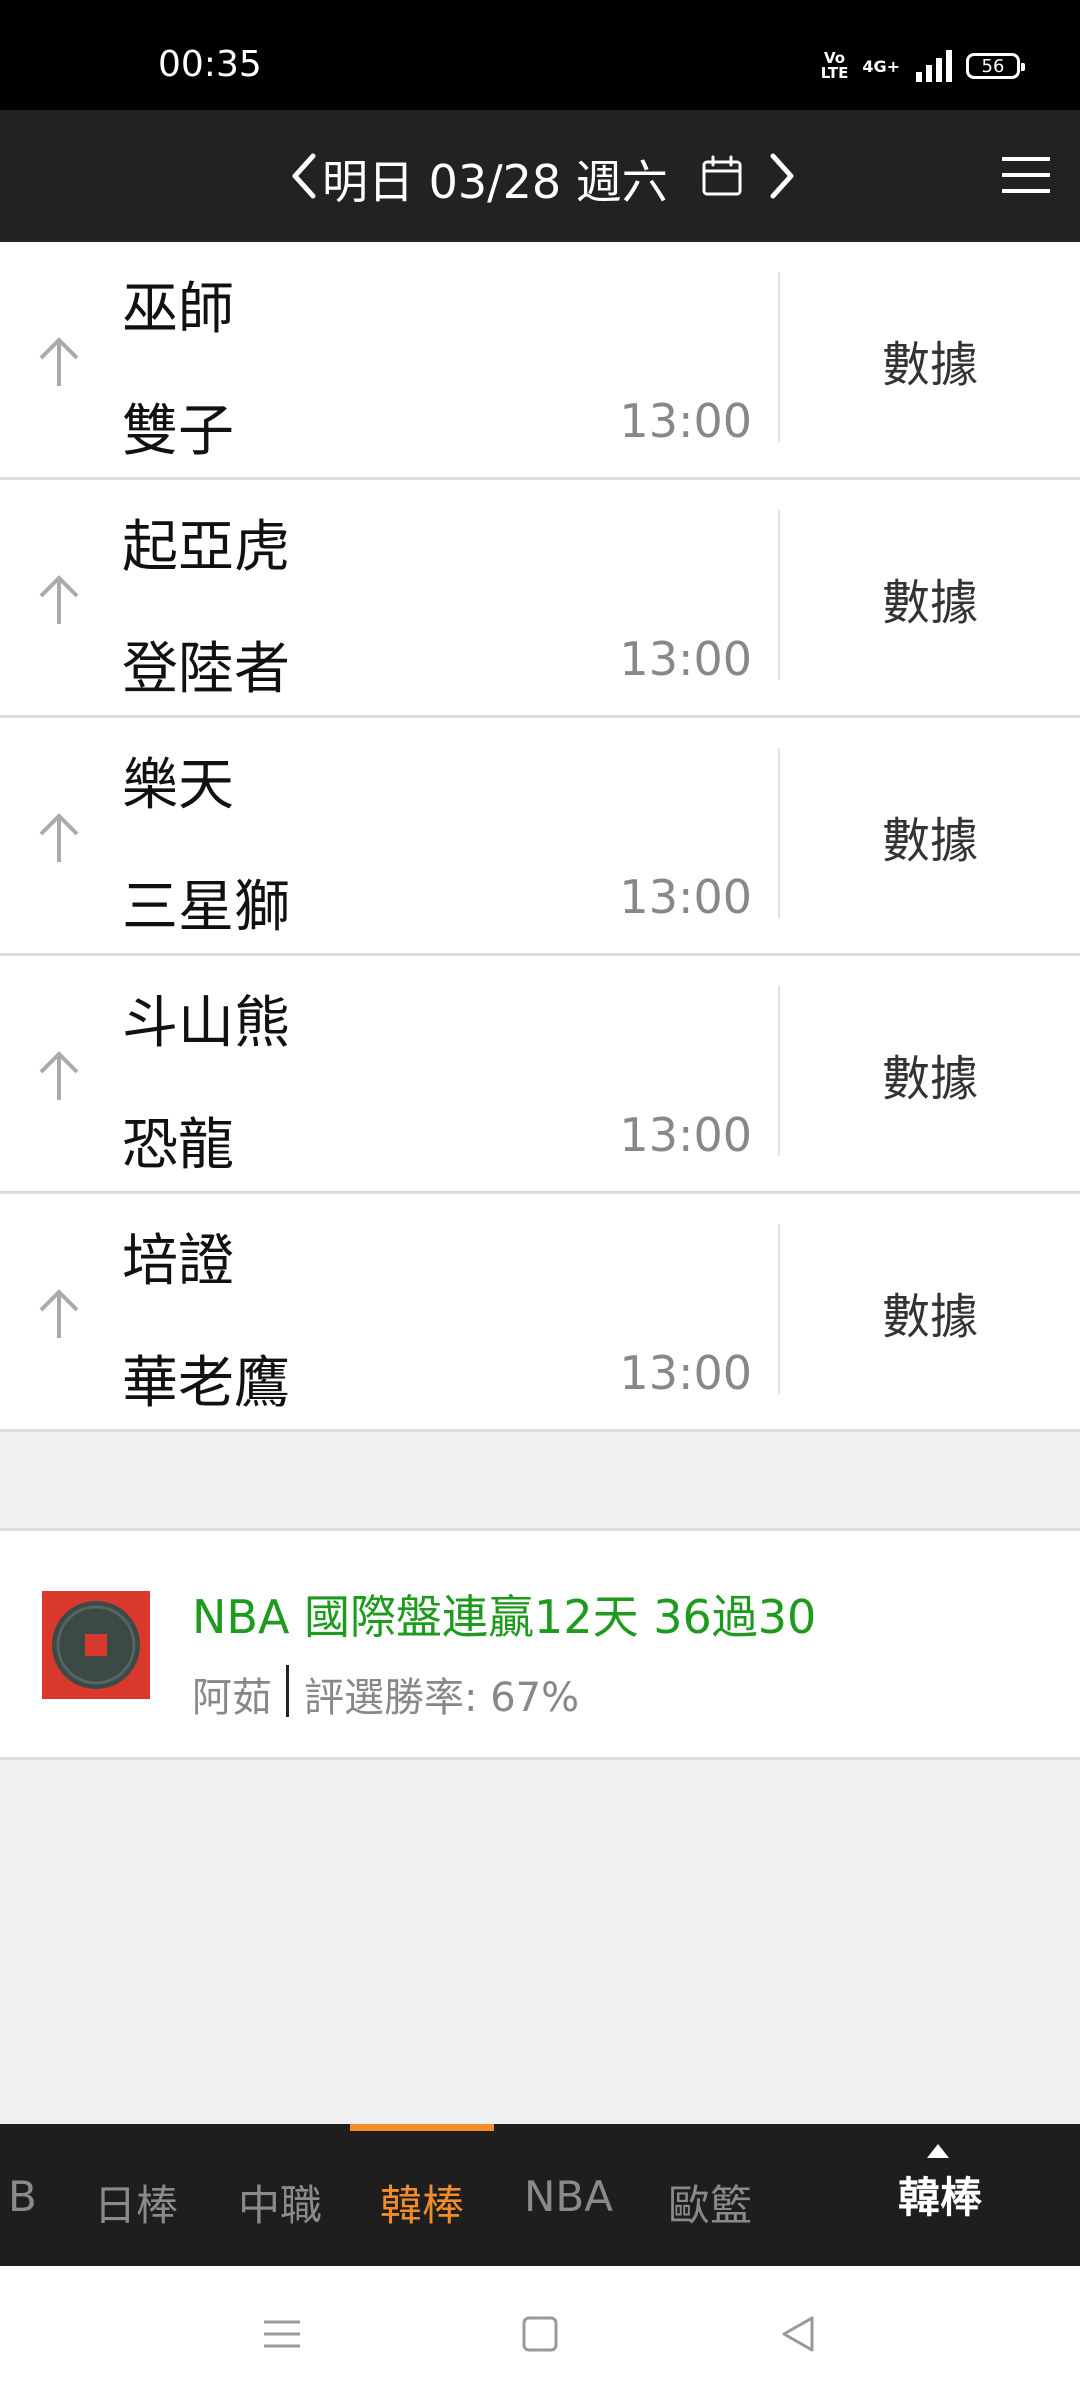  What do you see at coordinates (282, 2334) in the screenshot?
I see `menu-nav-icon` at bounding box center [282, 2334].